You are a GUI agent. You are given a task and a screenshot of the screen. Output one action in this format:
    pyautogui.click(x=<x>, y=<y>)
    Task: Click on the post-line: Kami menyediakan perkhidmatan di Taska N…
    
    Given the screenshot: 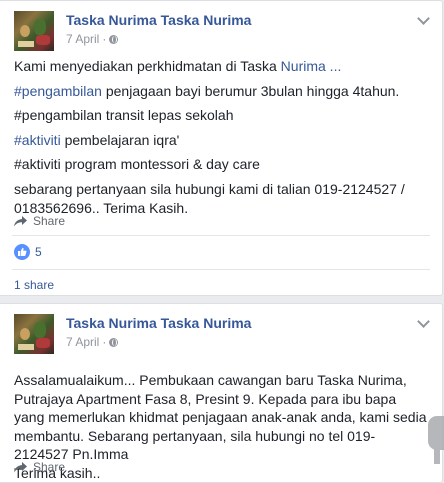 What is the action you would take?
    pyautogui.click(x=221, y=66)
    